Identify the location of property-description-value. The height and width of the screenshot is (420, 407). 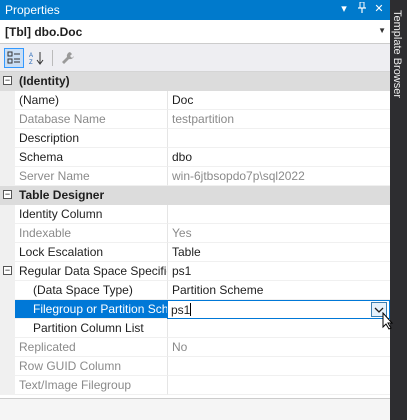
(278, 138).